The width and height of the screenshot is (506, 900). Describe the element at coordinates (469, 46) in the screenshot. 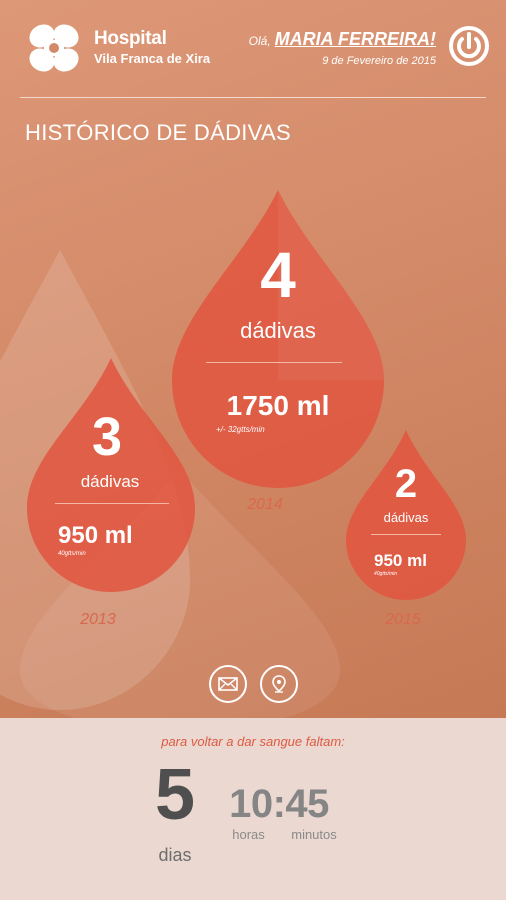

I see `power-icon` at that location.